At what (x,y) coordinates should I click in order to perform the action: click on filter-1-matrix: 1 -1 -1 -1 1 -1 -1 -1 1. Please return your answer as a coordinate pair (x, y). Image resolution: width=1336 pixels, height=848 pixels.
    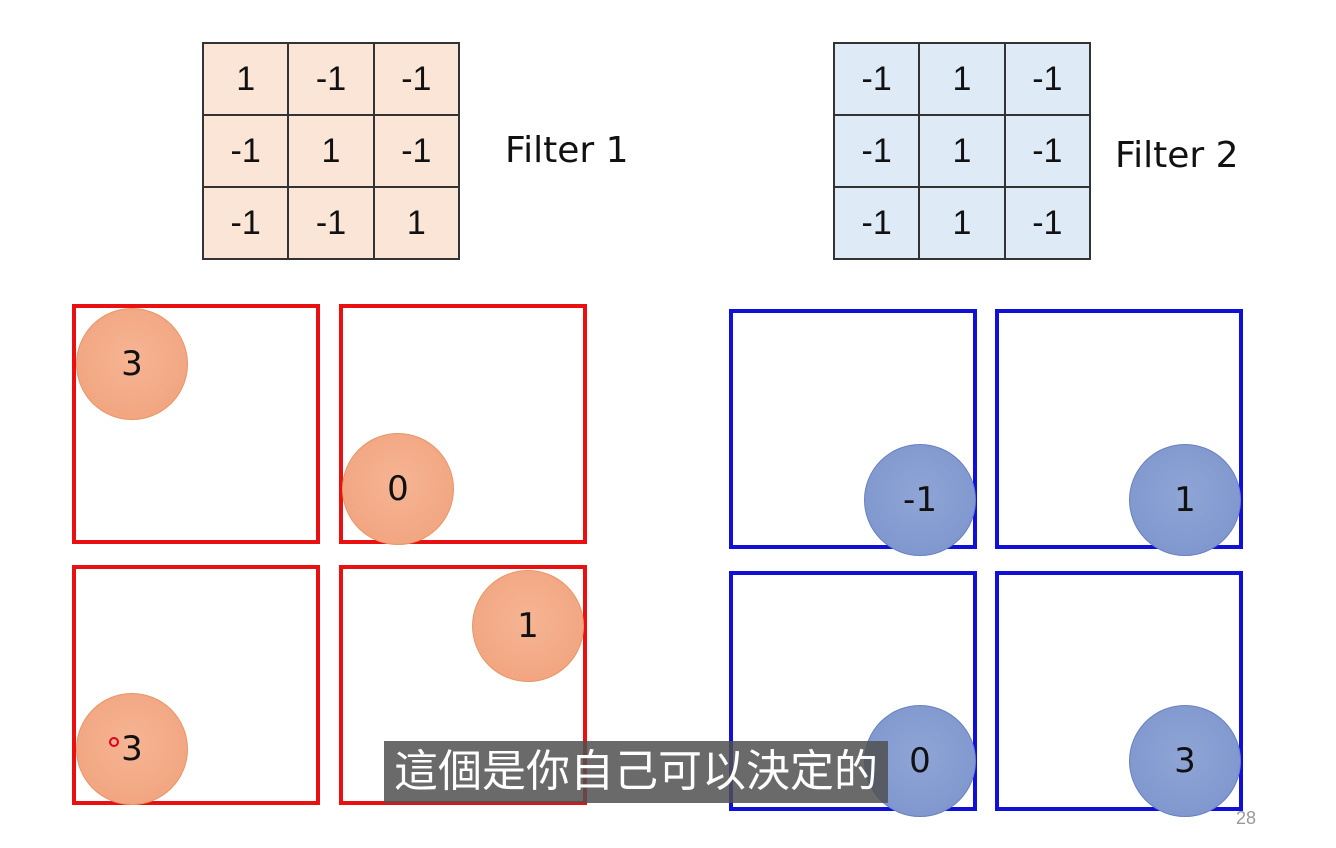
    Looking at the image, I should click on (331, 151).